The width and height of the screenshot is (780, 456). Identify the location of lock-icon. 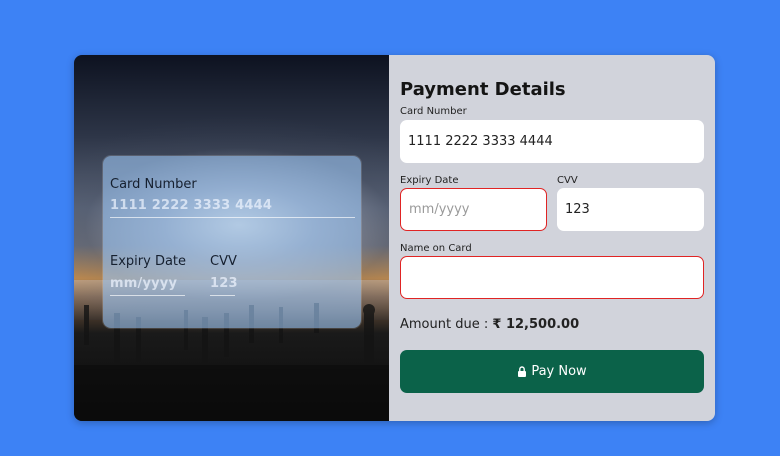
(522, 371).